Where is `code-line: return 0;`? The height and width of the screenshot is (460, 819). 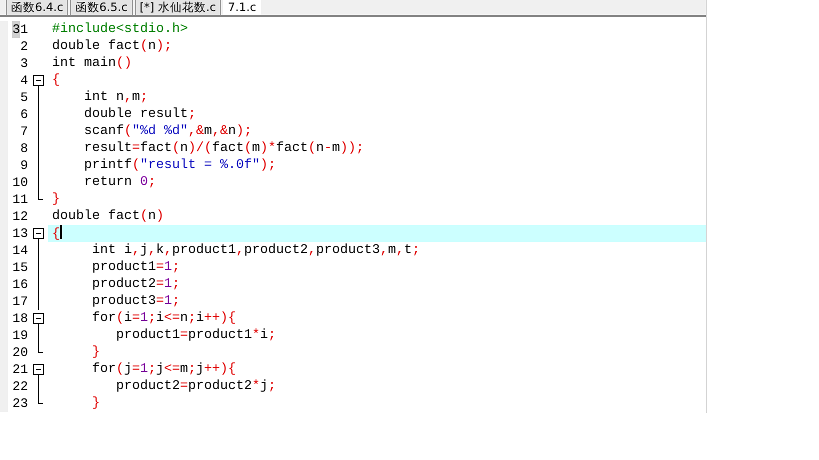
code-line: return 0; is located at coordinates (119, 182).